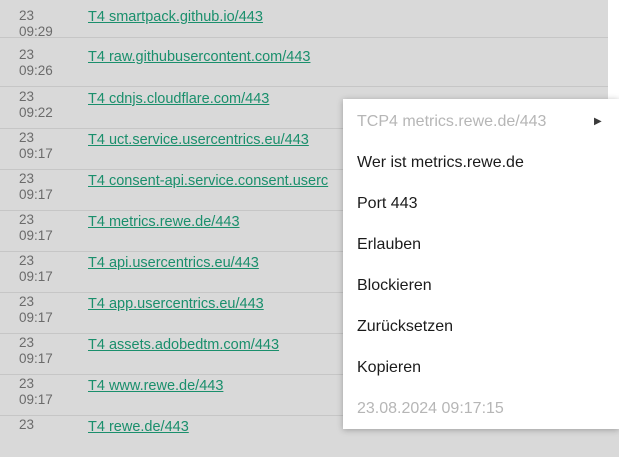  What do you see at coordinates (488, 286) in the screenshot?
I see `menu-item-block: Blockieren` at bounding box center [488, 286].